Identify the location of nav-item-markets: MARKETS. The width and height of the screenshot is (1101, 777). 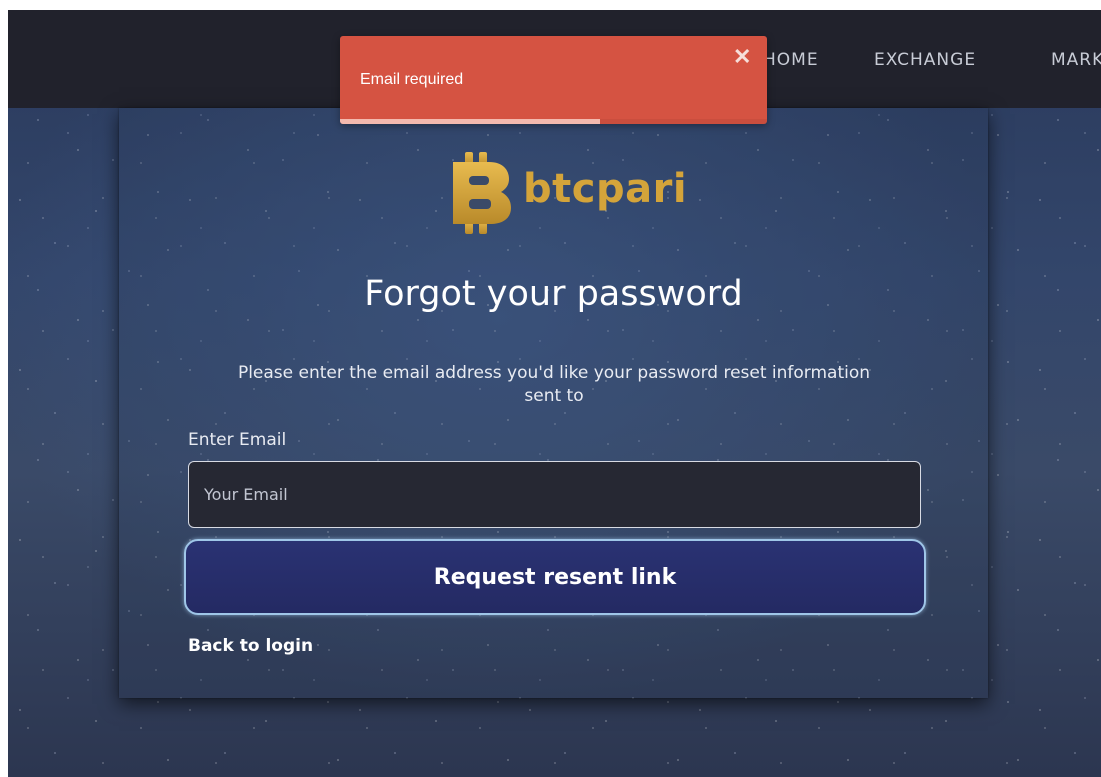
(1076, 60).